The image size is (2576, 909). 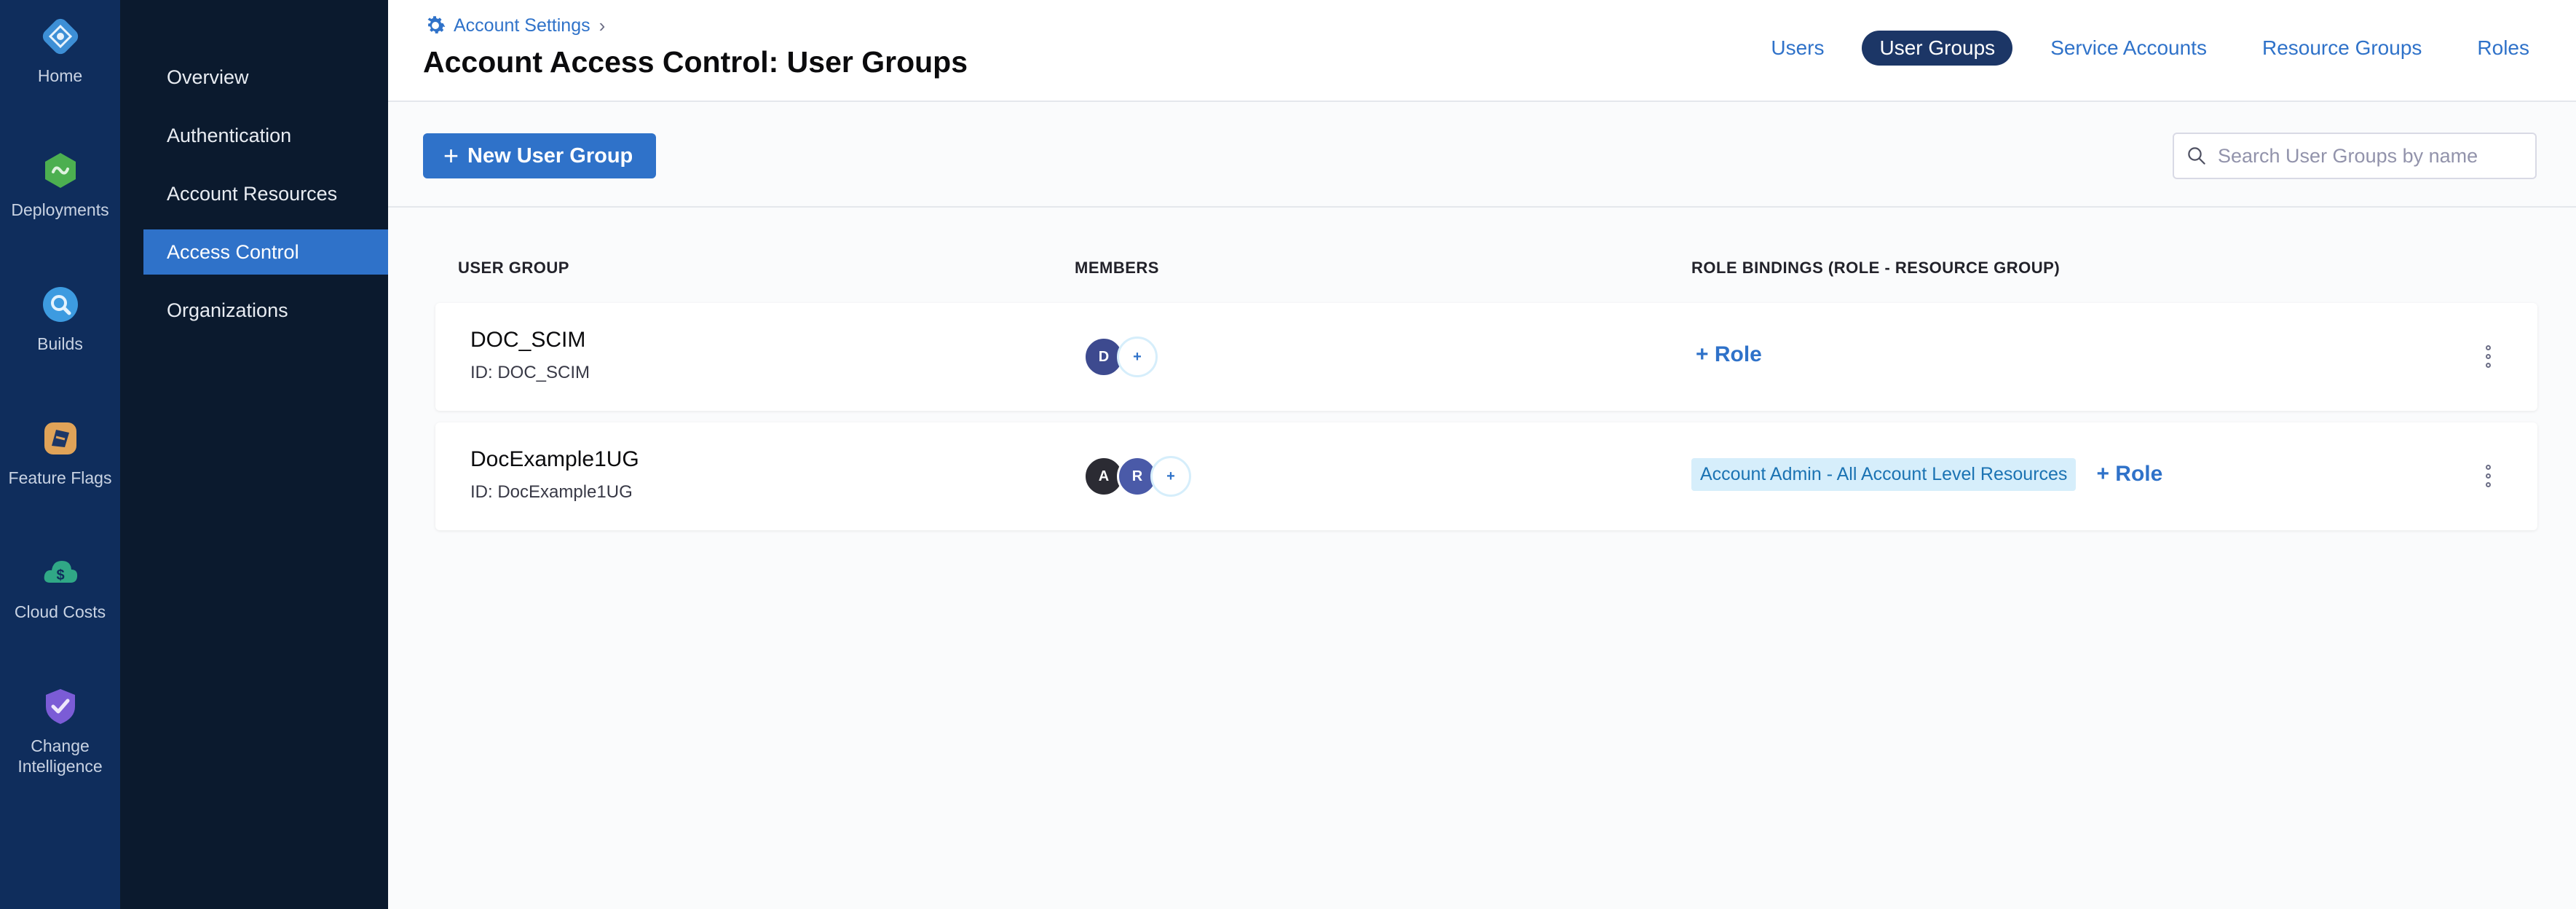 I want to click on rail-item-feature-flags: Feature Flags, so click(x=60, y=453).